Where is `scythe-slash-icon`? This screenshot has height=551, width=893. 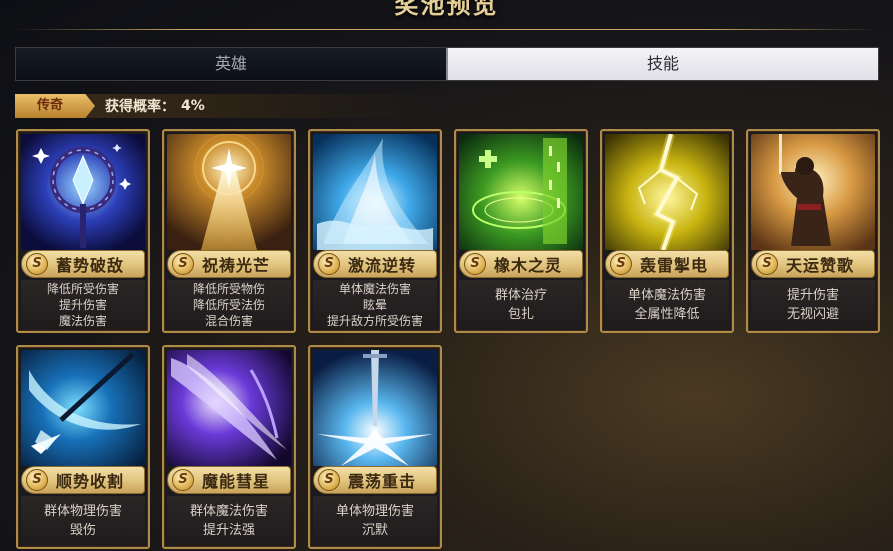
scythe-slash-icon is located at coordinates (83, 408).